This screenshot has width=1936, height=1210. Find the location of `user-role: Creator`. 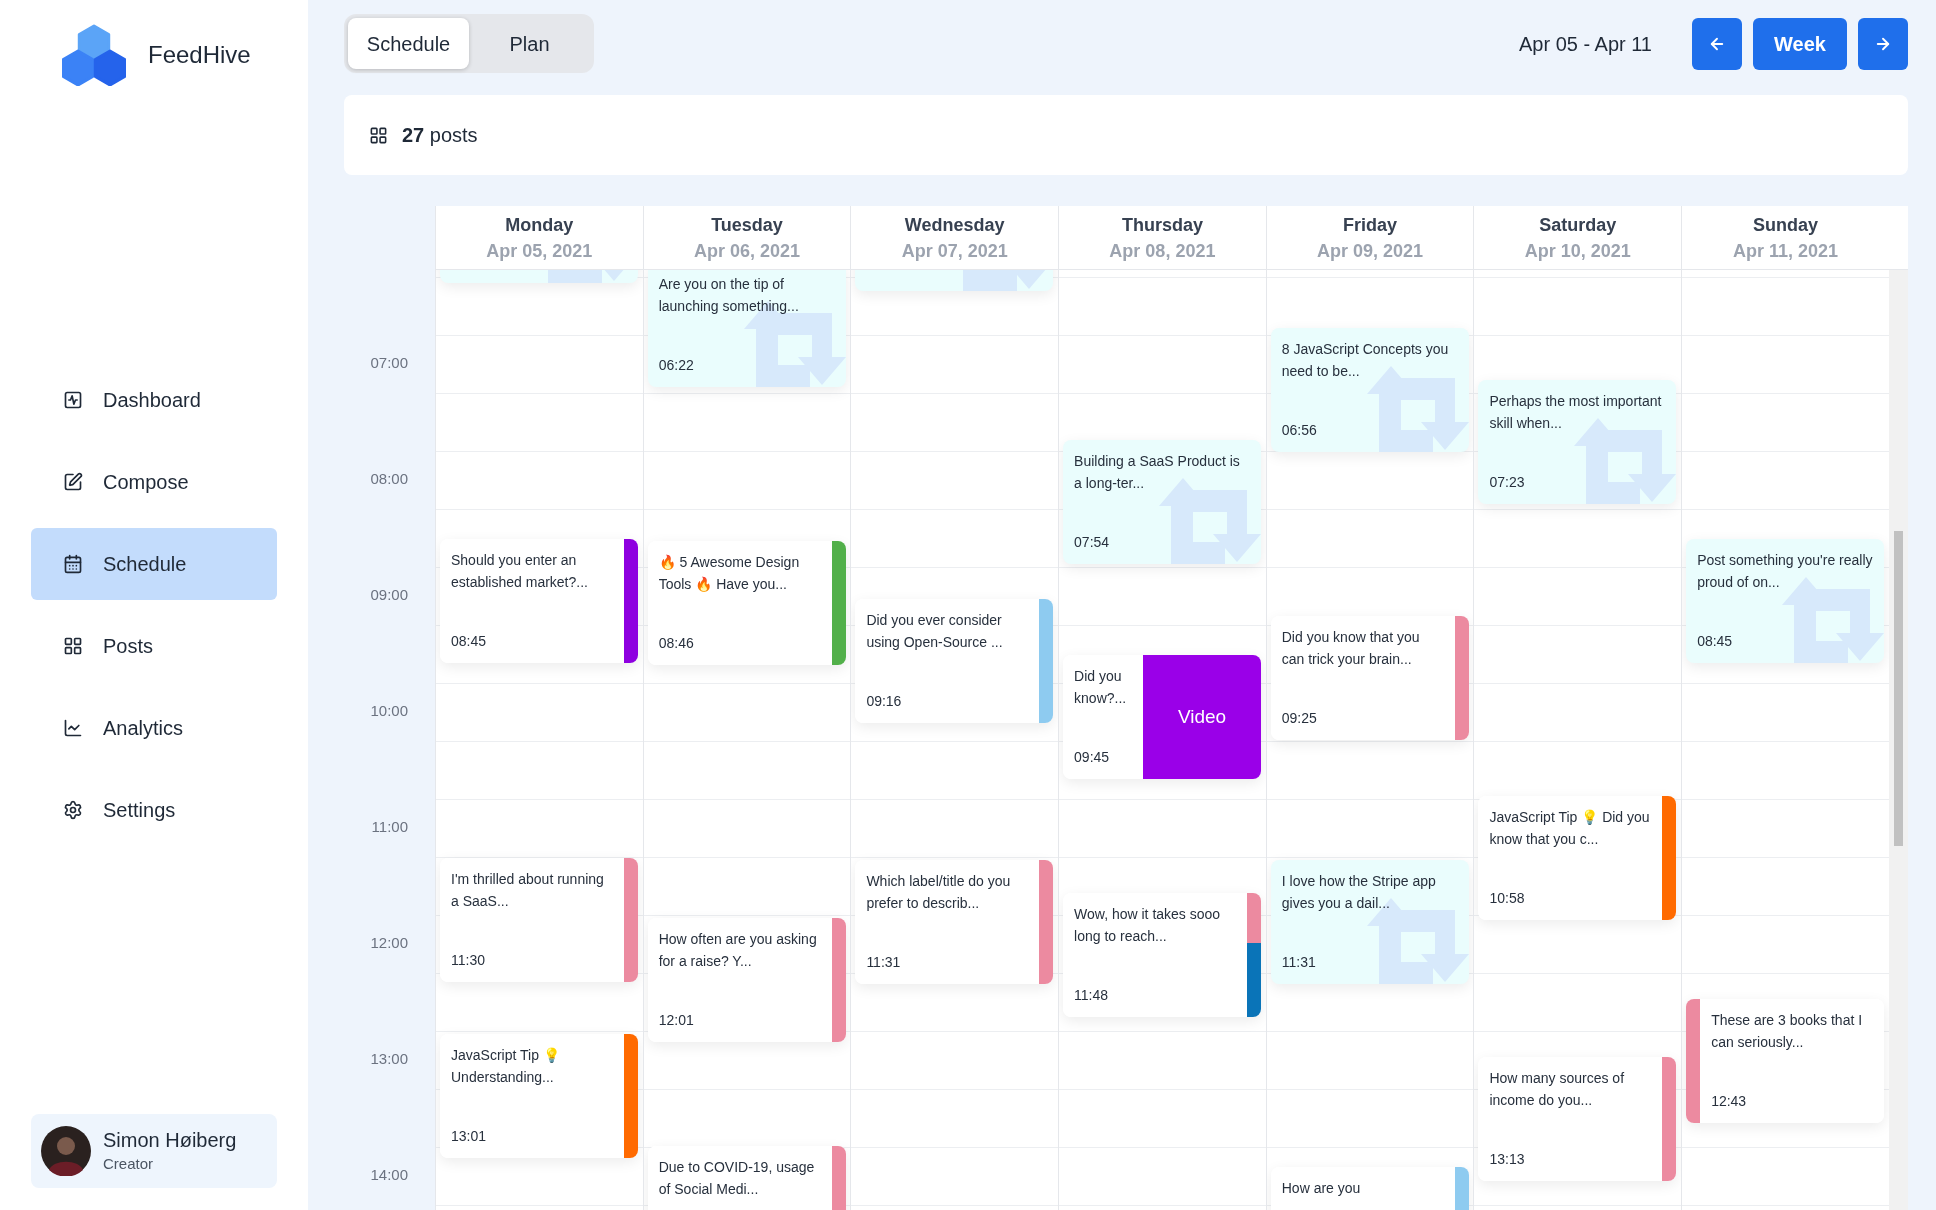

user-role: Creator is located at coordinates (129, 1163).